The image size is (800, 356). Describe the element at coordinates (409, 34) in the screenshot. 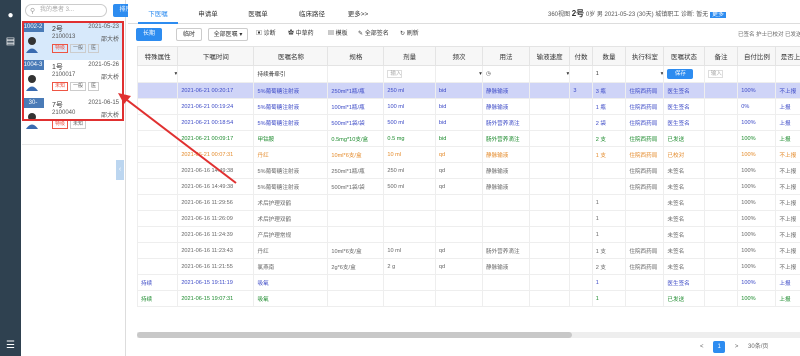

I see `refresh-button: ↻ 刷新` at that location.